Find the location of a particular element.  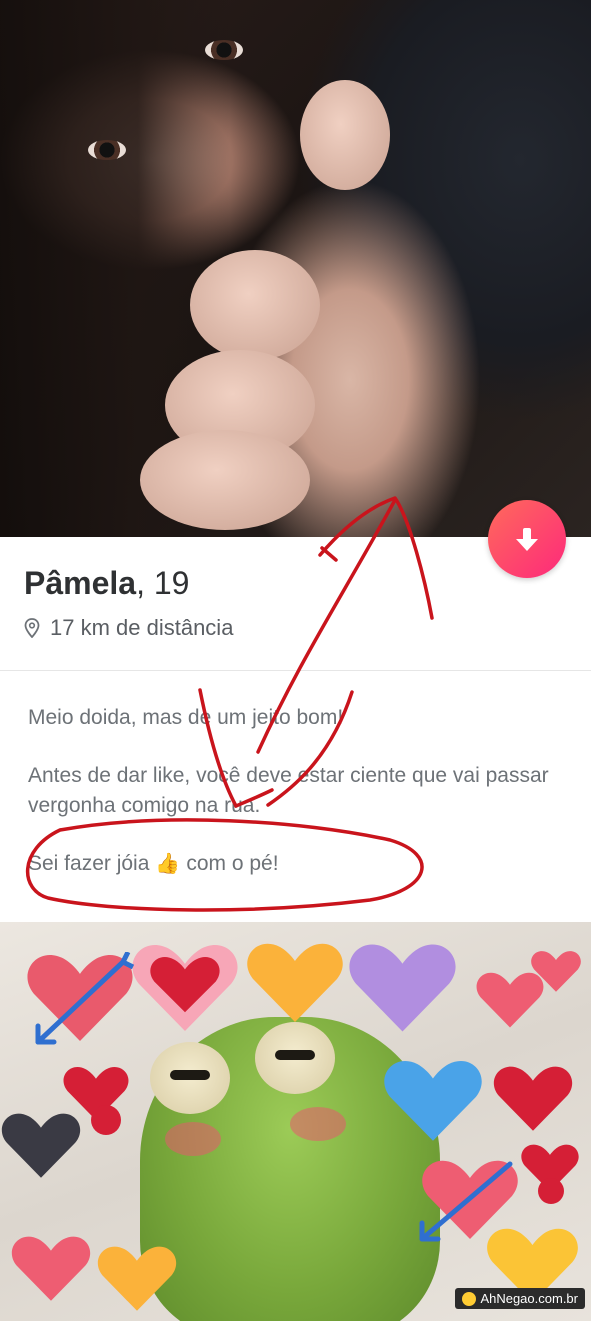

divider is located at coordinates (295, 670).